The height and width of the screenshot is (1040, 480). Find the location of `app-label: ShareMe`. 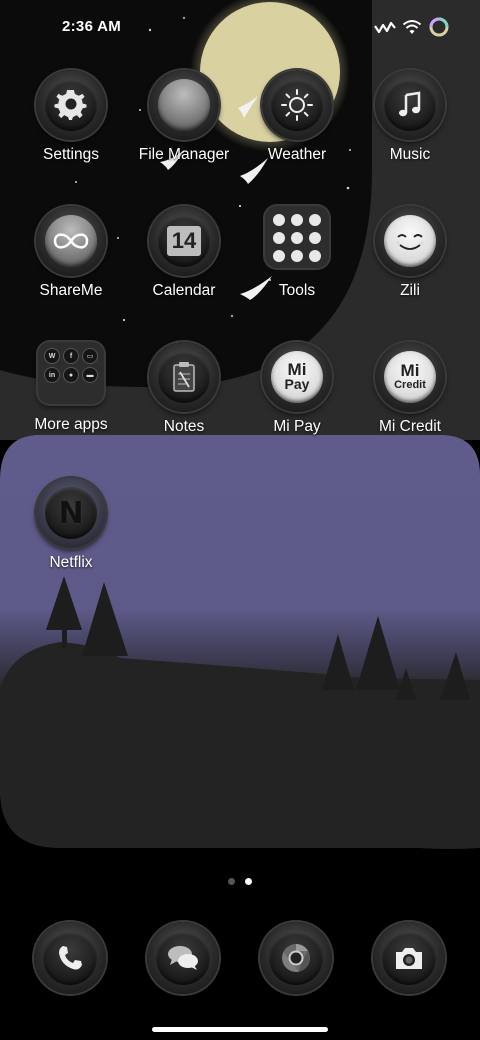

app-label: ShareMe is located at coordinates (71, 290).